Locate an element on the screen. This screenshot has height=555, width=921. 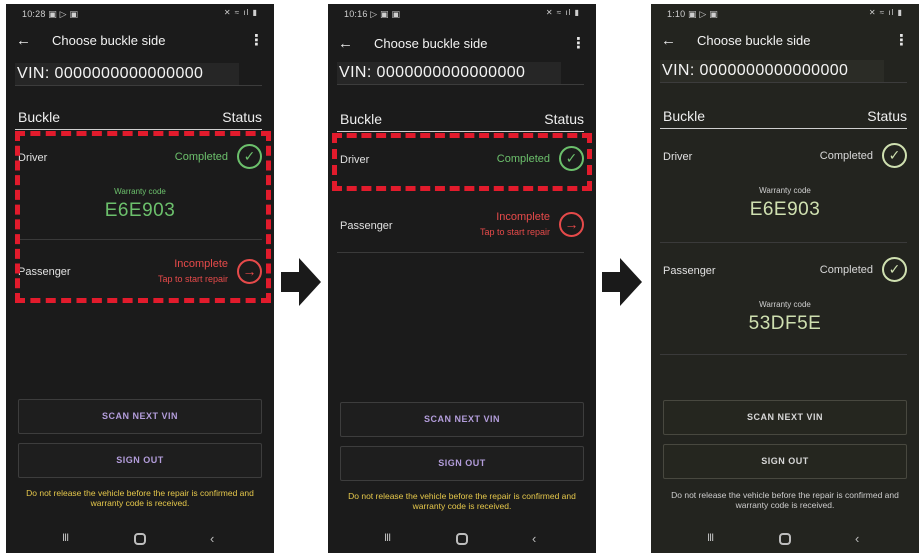
warranty-code-value: 53DF5E is located at coordinates (785, 323).